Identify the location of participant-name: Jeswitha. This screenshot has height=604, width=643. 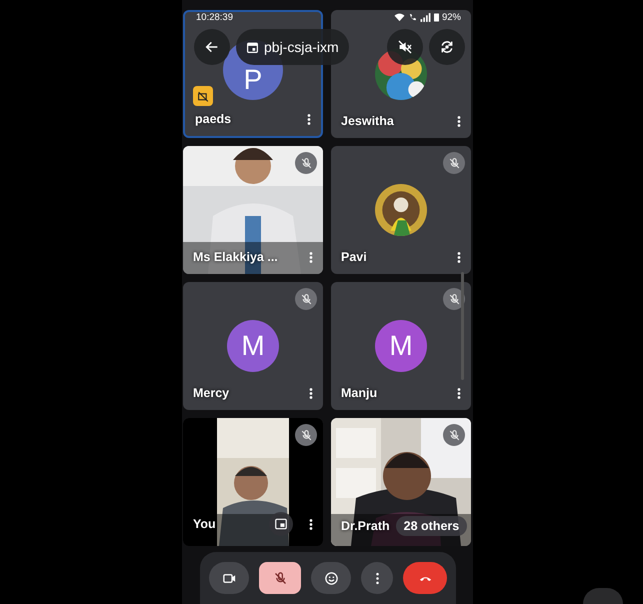
(368, 121).